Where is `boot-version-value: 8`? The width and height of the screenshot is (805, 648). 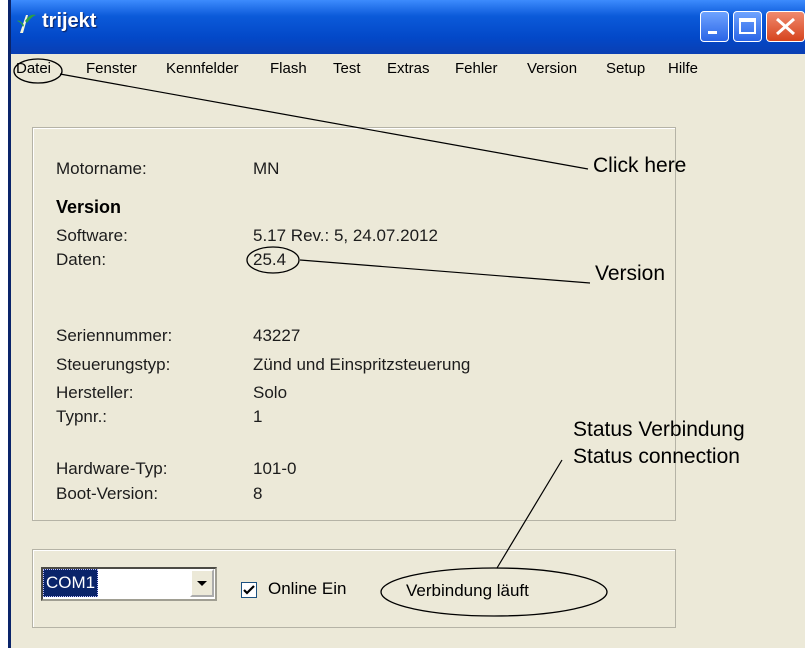
boot-version-value: 8 is located at coordinates (258, 493).